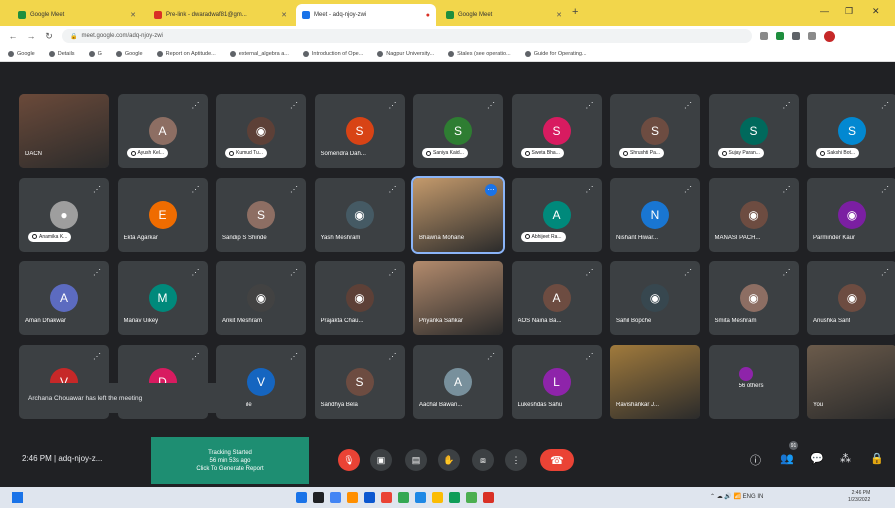 This screenshot has height=508, width=895. What do you see at coordinates (735, 321) in the screenshot?
I see `participant-name: Smita Meshram` at bounding box center [735, 321].